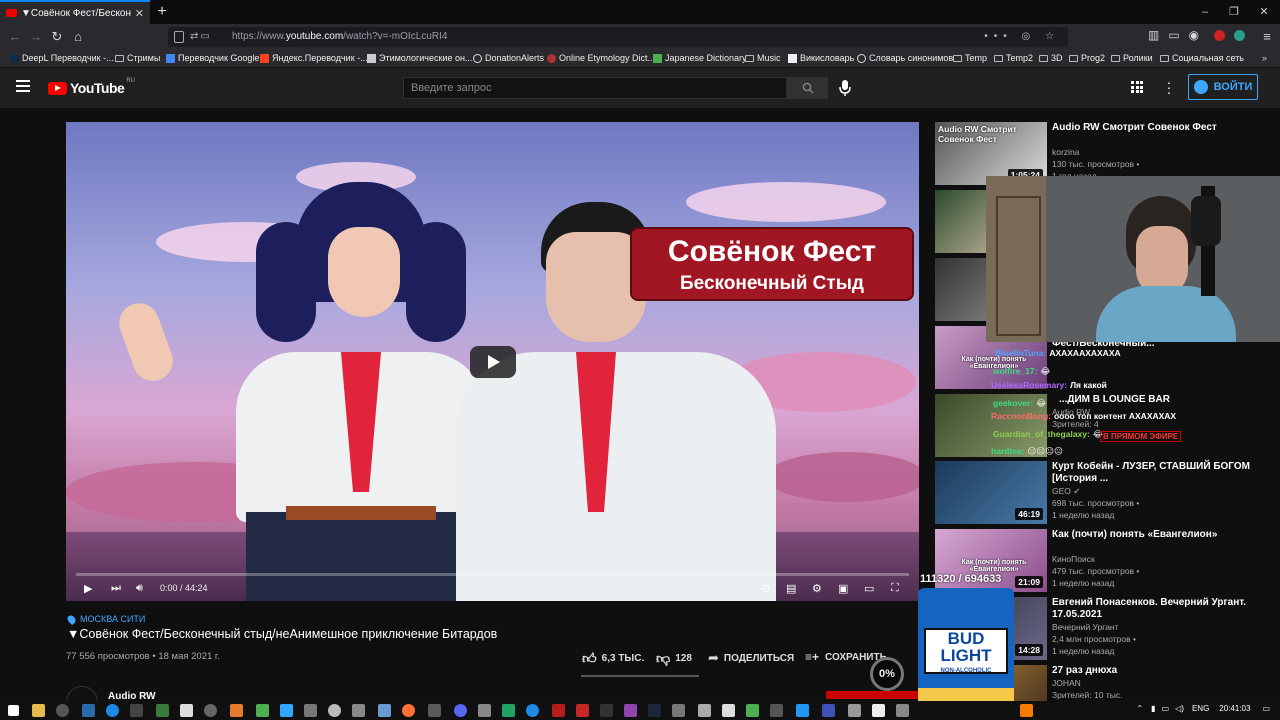  What do you see at coordinates (843, 588) in the screenshot?
I see `miniplayer-icon: ▣` at bounding box center [843, 588].